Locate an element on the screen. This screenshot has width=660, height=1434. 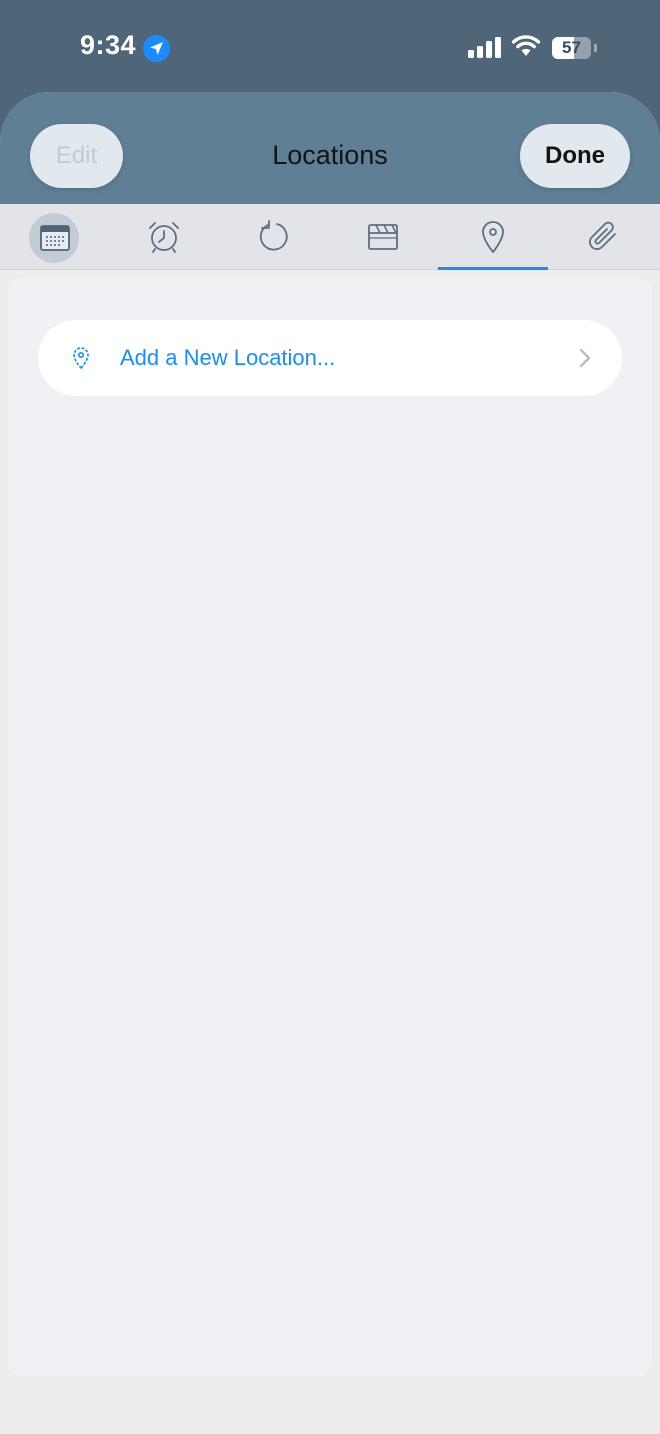
calendar-icon is located at coordinates (55, 238).